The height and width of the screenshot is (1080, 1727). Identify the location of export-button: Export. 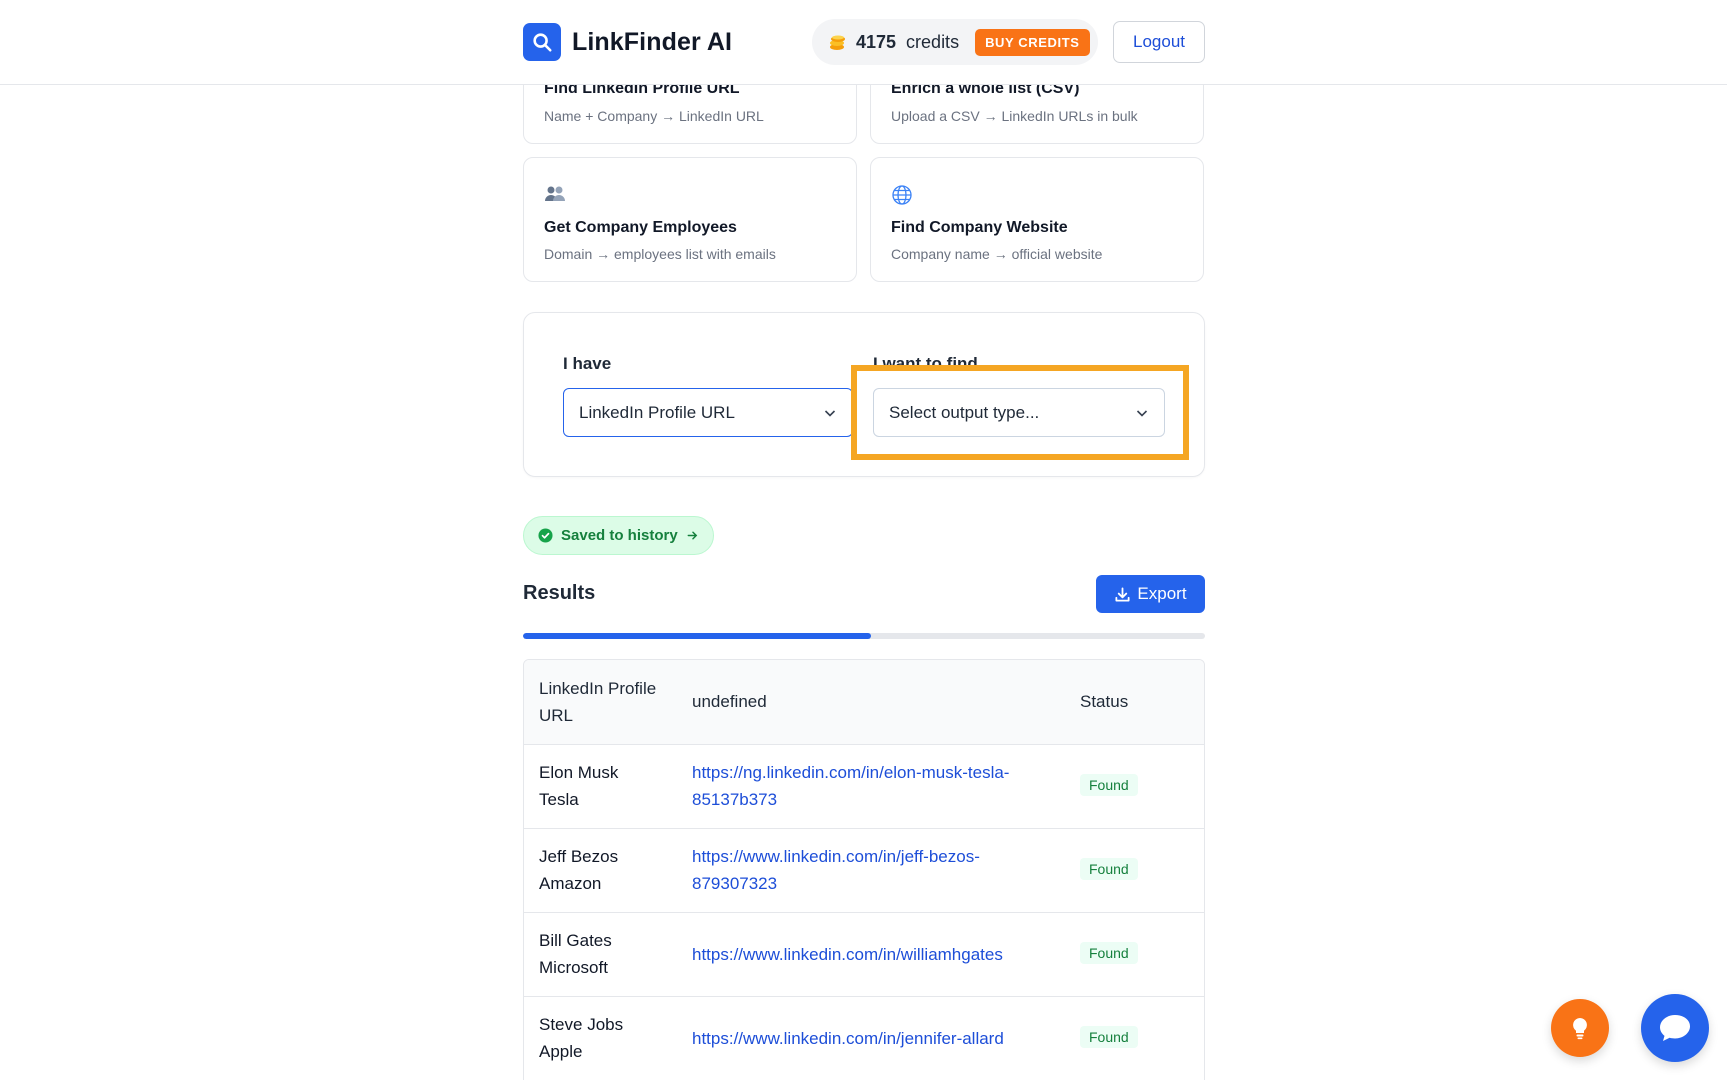
(1150, 594).